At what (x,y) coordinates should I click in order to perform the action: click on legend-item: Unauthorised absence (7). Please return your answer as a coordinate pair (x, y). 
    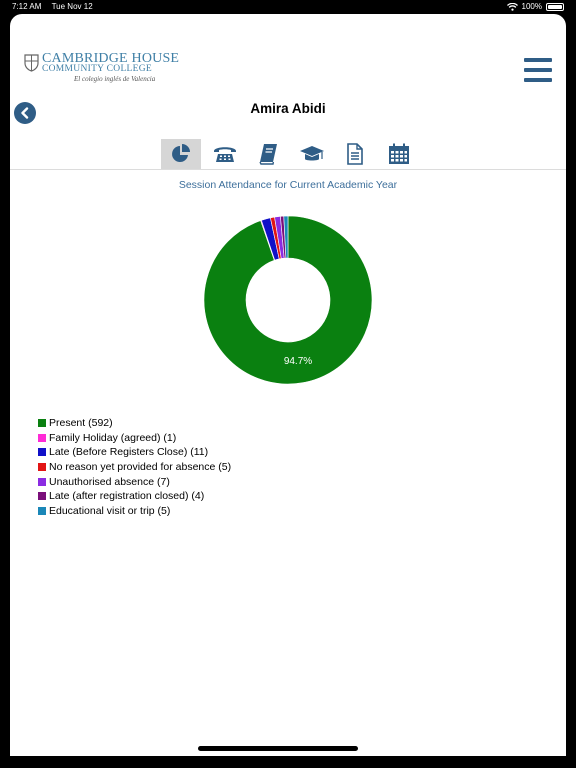
    Looking at the image, I should click on (134, 481).